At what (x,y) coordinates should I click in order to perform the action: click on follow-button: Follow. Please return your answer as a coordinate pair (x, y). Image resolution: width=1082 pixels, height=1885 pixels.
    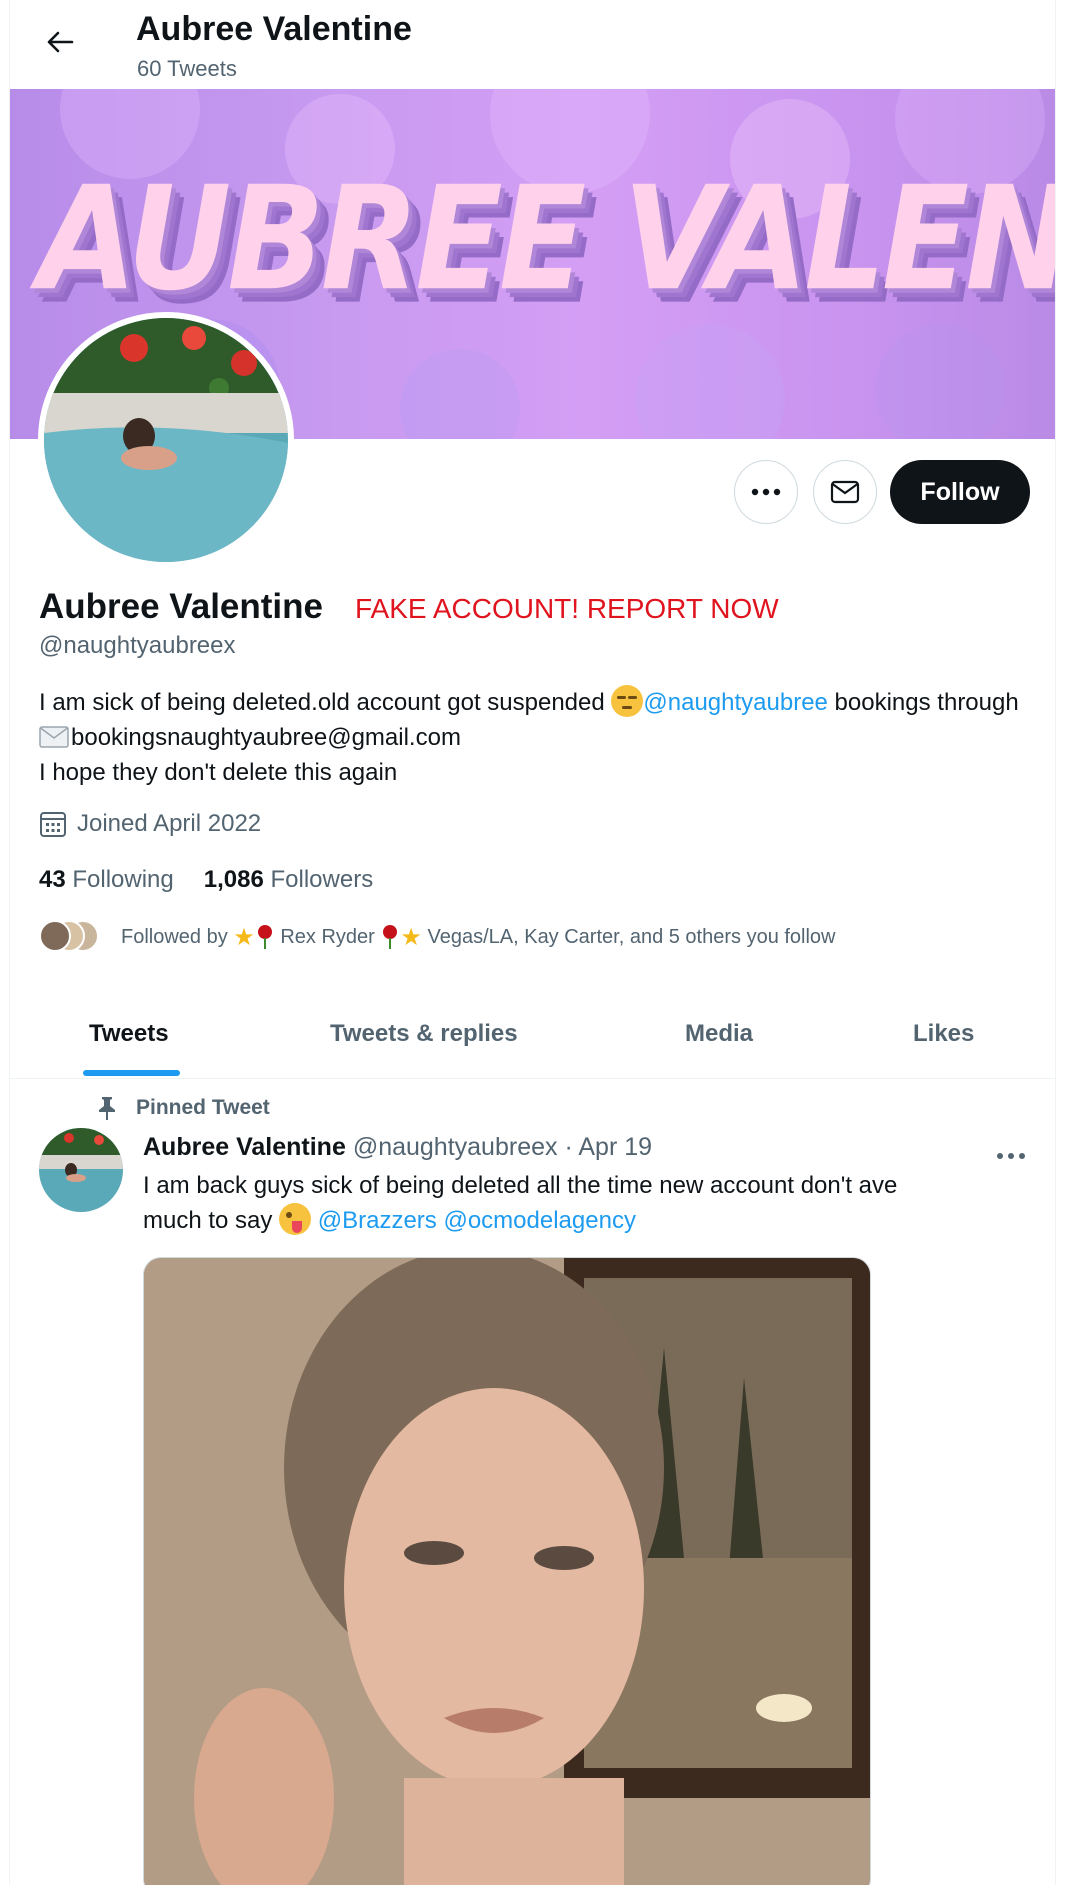
    Looking at the image, I should click on (960, 492).